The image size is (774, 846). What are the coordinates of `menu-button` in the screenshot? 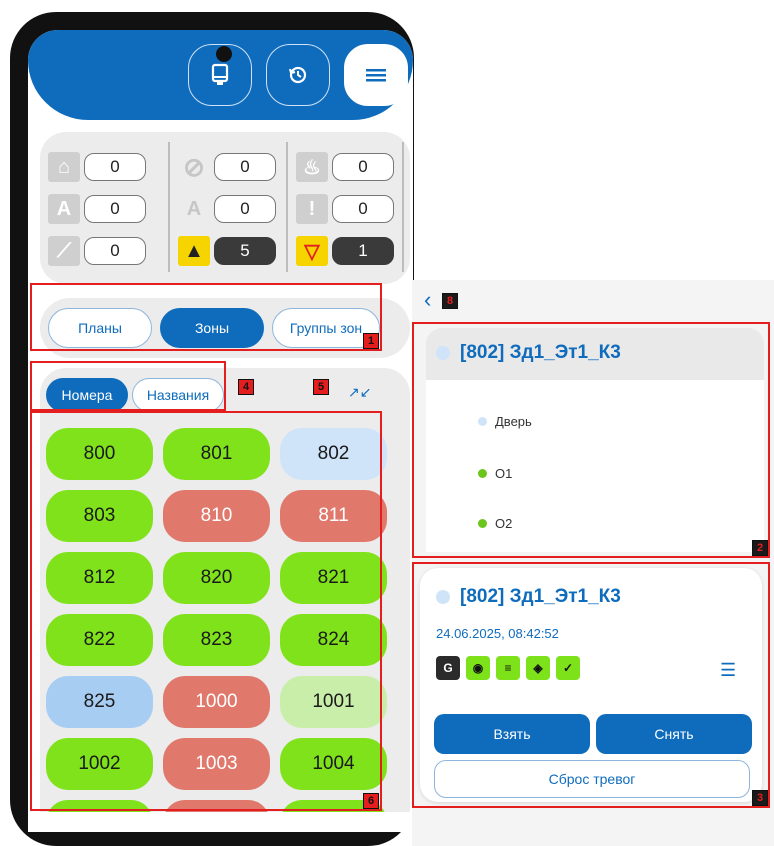 It's located at (376, 75).